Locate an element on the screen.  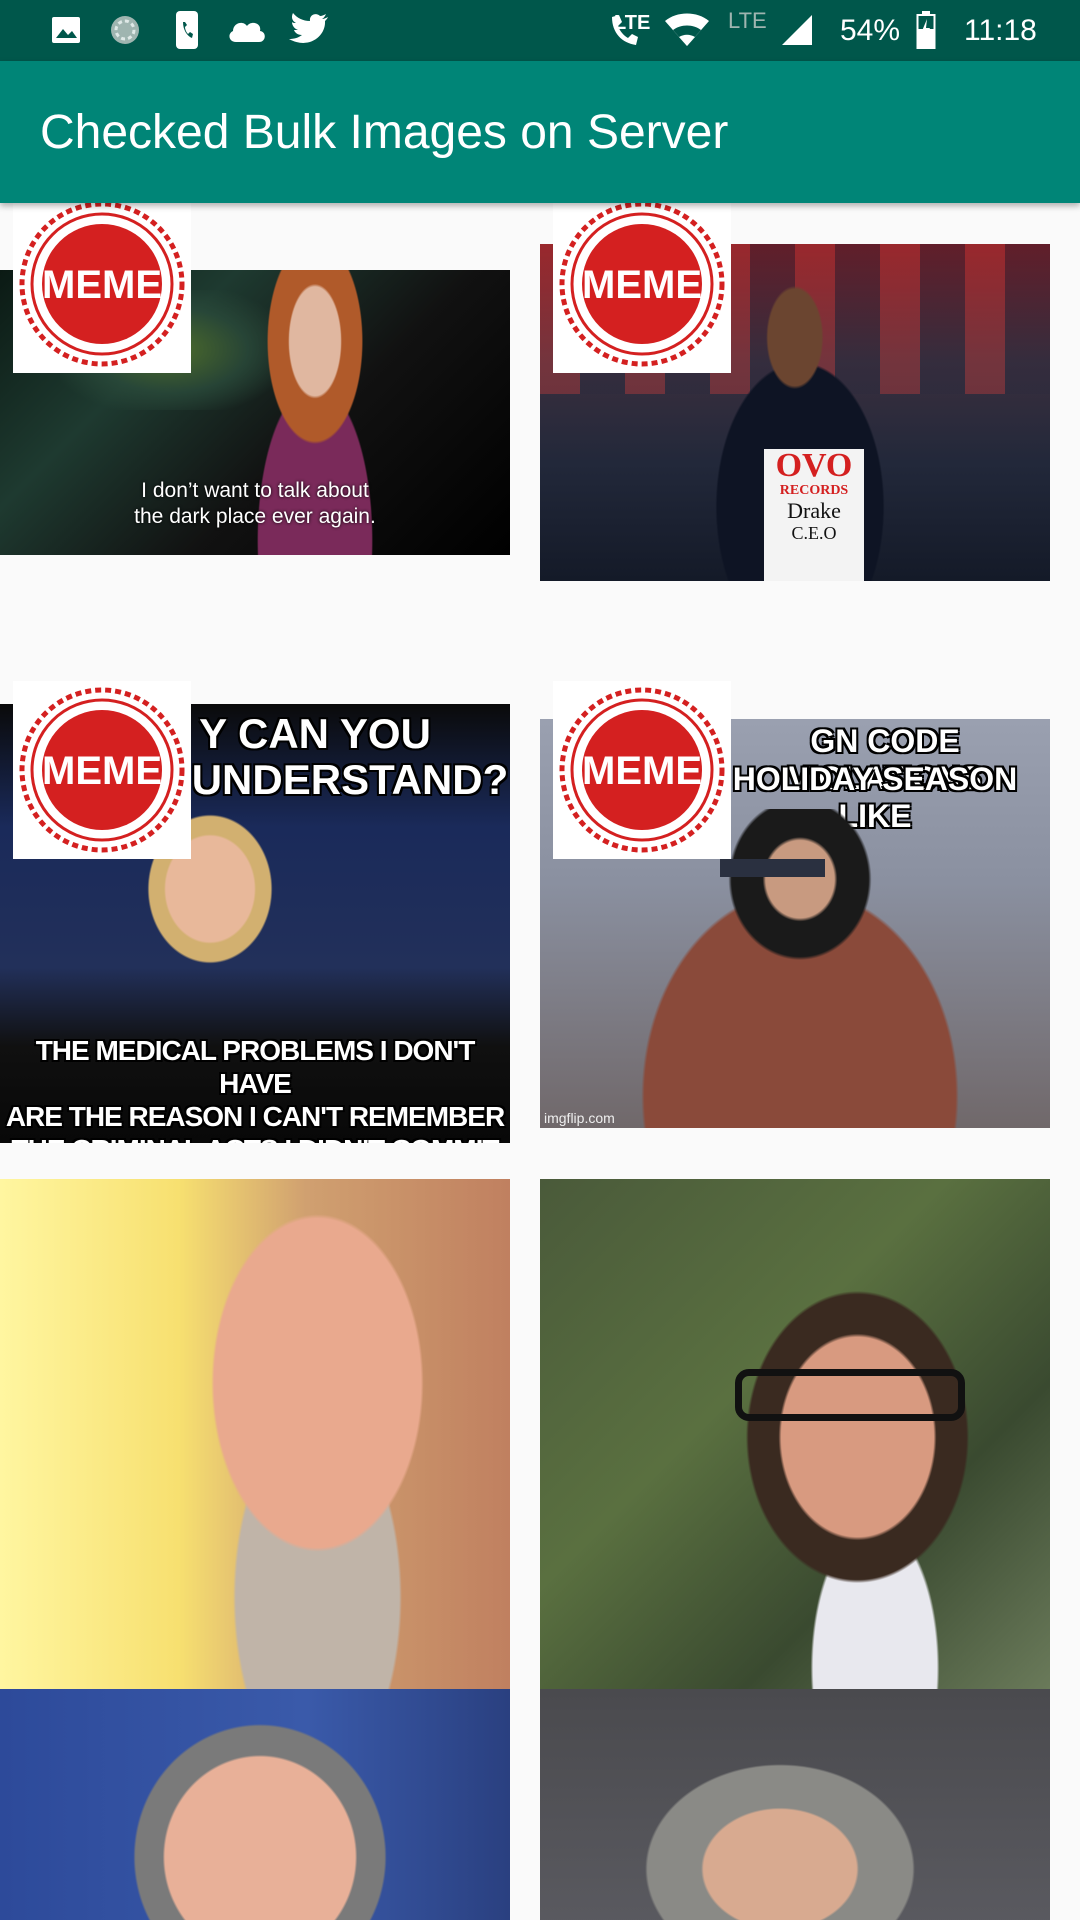
status-bar: LTE LTE 54% 11:18 is located at coordinates (540, 30).